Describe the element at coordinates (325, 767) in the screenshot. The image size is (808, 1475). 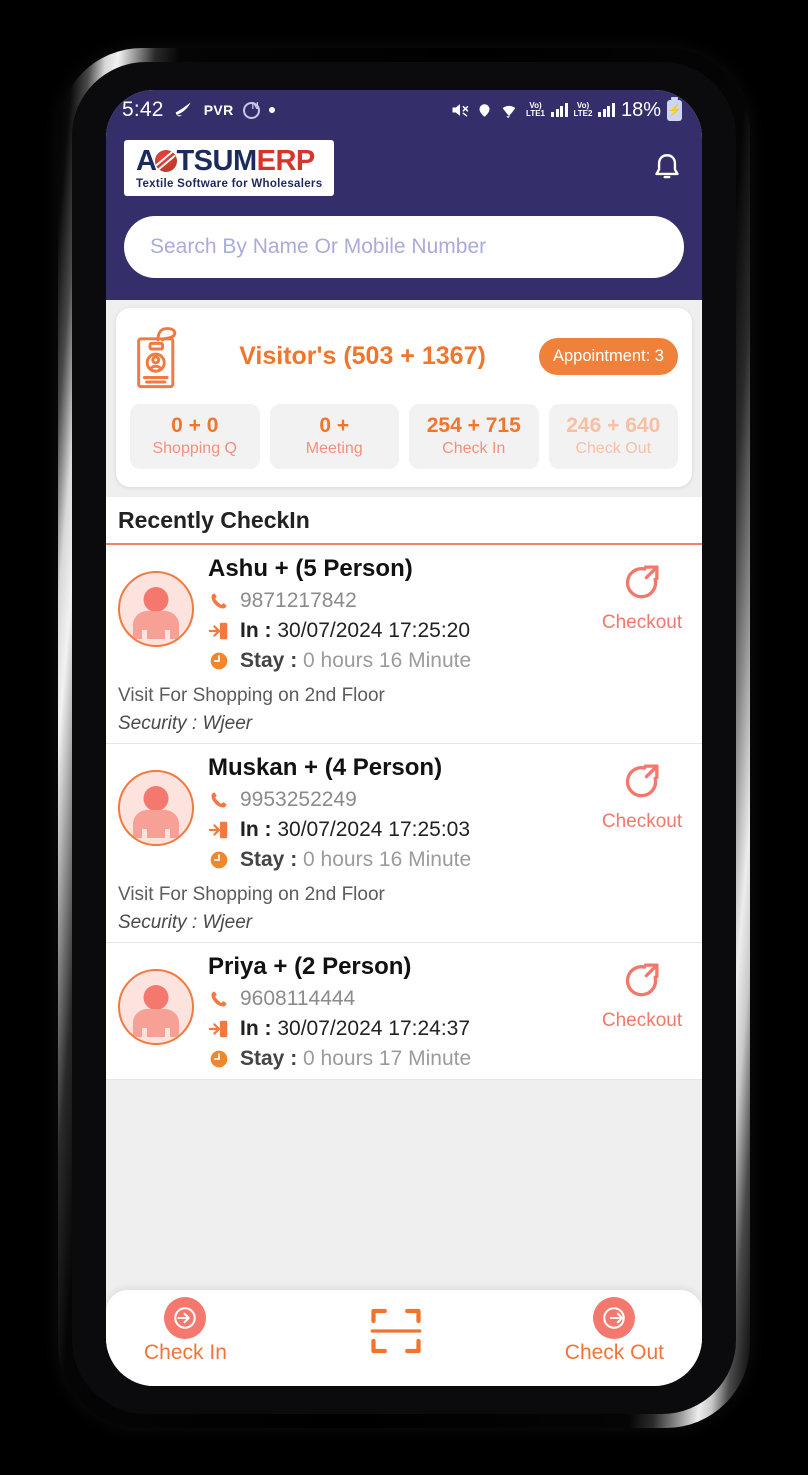
I see `visitor-name: Muskan + (4 Person)` at that location.